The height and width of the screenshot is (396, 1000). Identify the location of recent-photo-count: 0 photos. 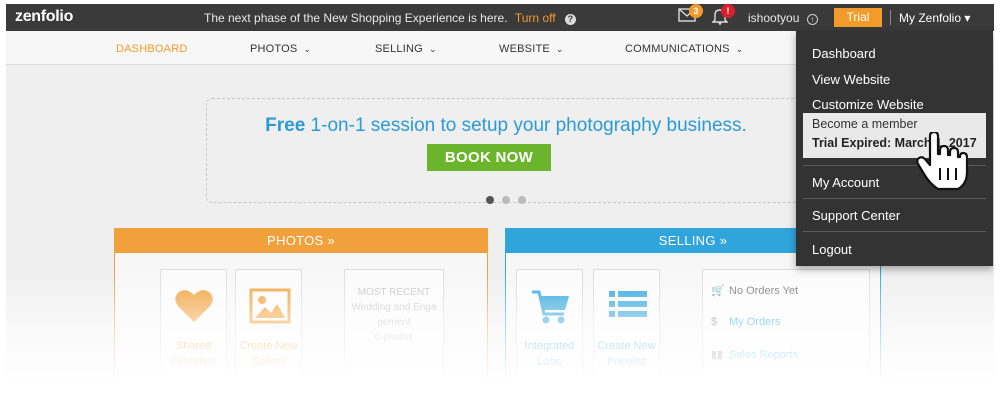
(394, 337).